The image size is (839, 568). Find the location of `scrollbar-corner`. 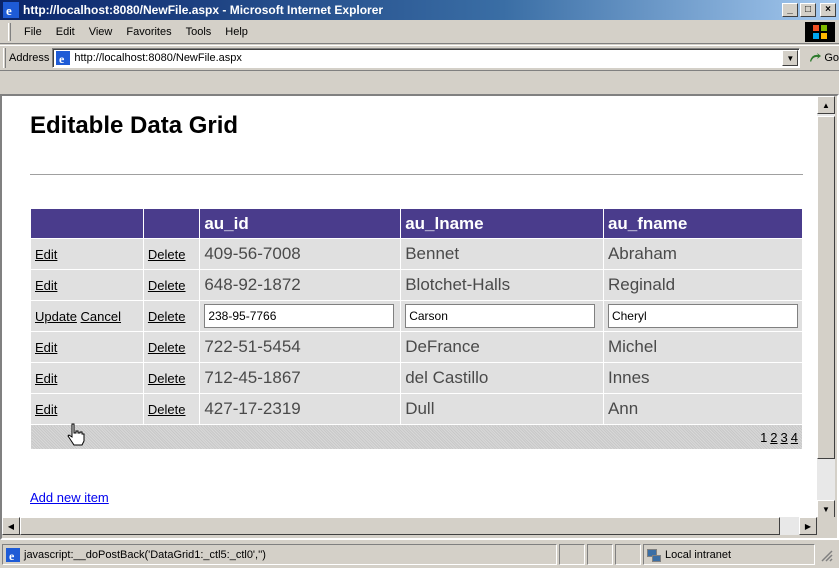

scrollbar-corner is located at coordinates (826, 526).